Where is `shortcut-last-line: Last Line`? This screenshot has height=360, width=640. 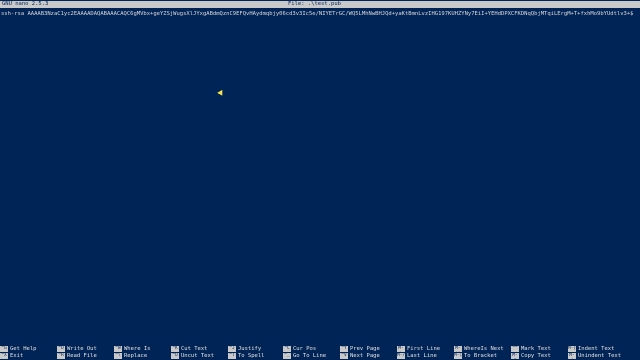
shortcut-last-line: Last Line is located at coordinates (422, 356).